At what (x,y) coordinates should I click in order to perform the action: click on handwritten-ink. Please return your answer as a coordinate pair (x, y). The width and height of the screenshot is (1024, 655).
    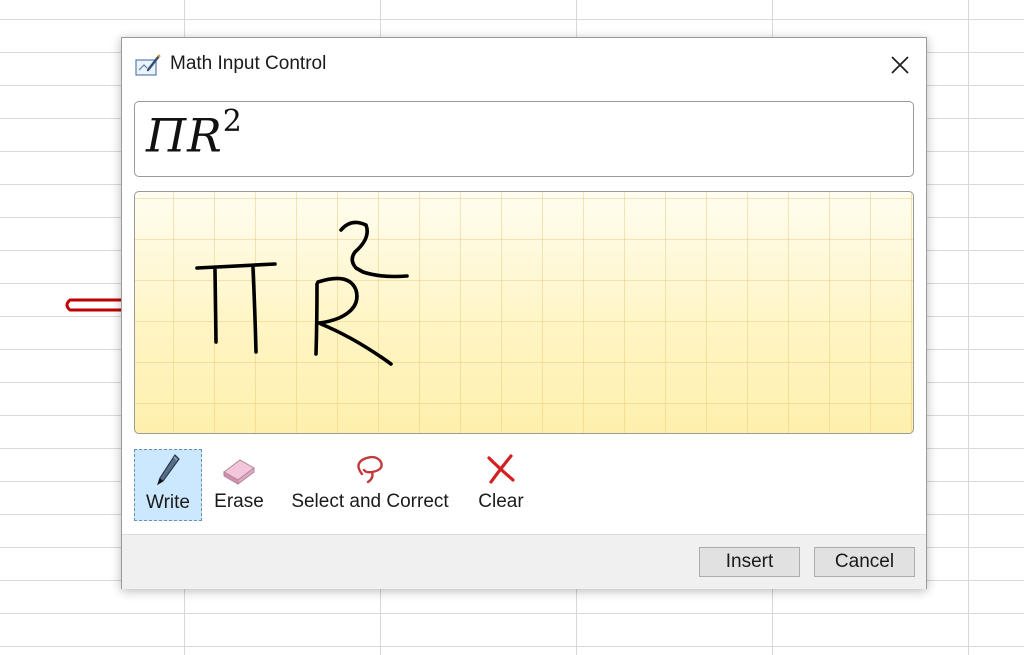
    Looking at the image, I should click on (302, 293).